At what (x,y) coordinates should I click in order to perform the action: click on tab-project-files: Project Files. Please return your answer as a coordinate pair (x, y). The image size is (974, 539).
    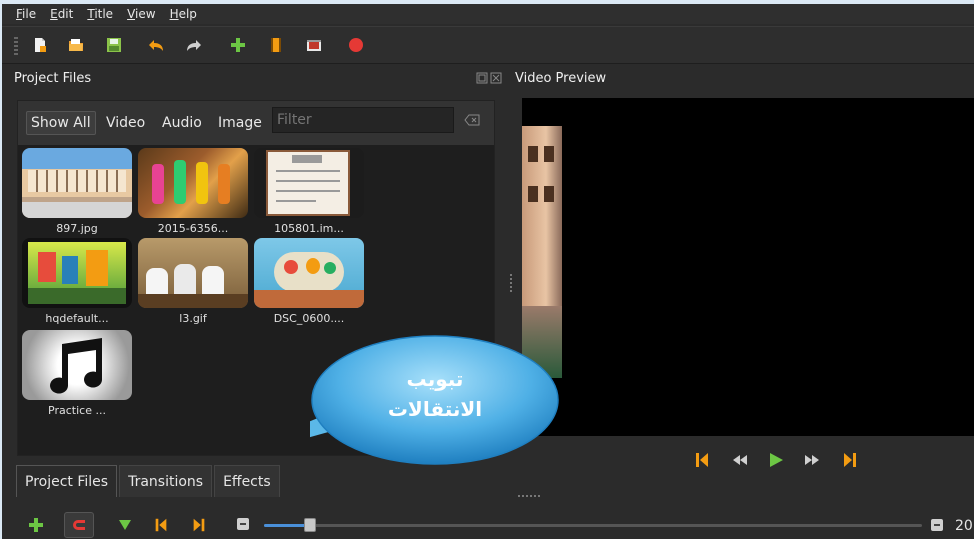
    Looking at the image, I should click on (67, 481).